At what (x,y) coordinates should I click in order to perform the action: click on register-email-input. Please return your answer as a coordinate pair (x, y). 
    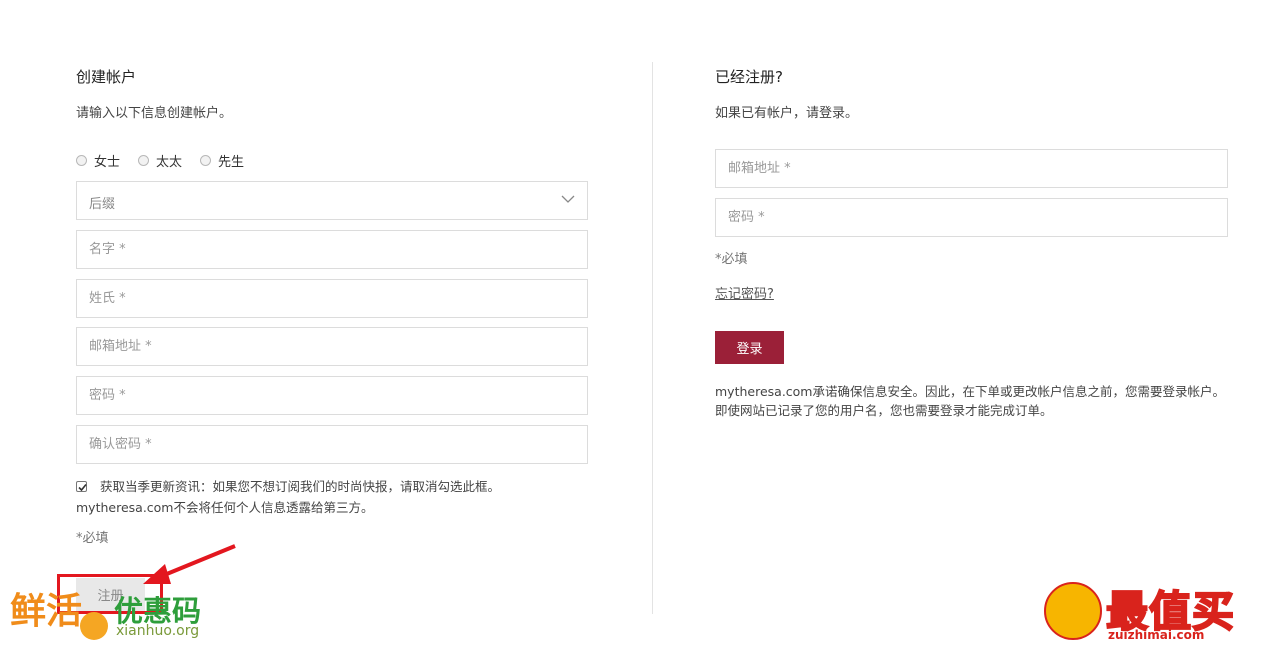
    Looking at the image, I should click on (332, 346).